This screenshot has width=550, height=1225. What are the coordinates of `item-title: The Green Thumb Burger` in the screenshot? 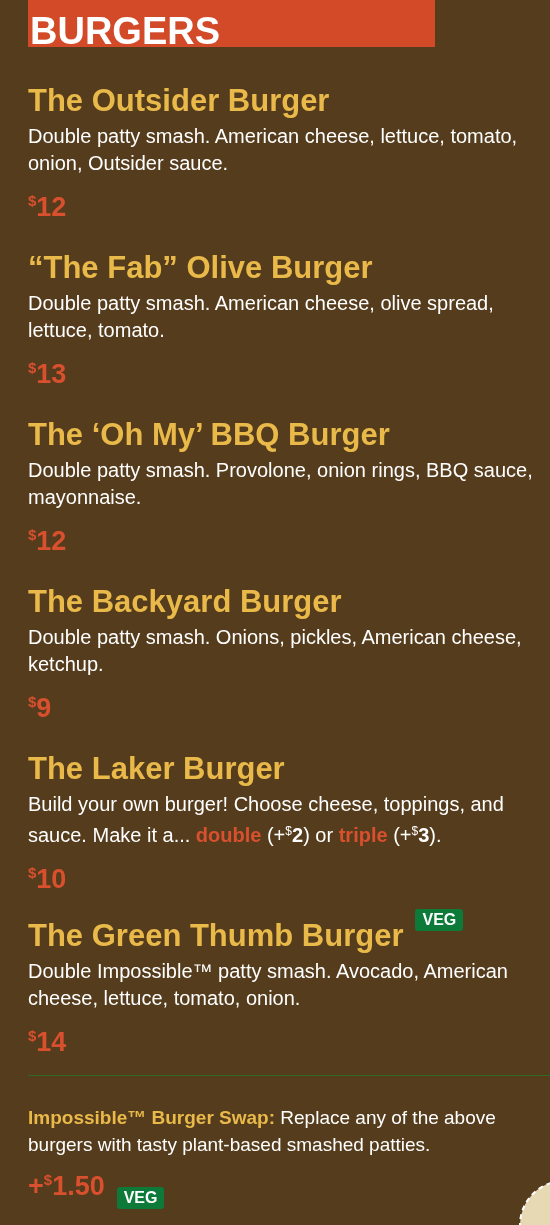 It's located at (216, 936).